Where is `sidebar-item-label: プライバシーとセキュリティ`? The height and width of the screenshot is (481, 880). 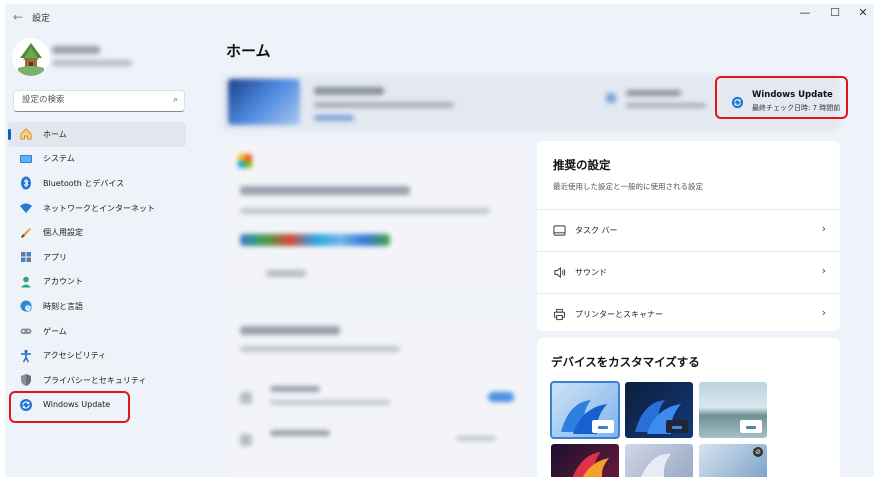 sidebar-item-label: プライバシーとセキュリティ is located at coordinates (95, 380).